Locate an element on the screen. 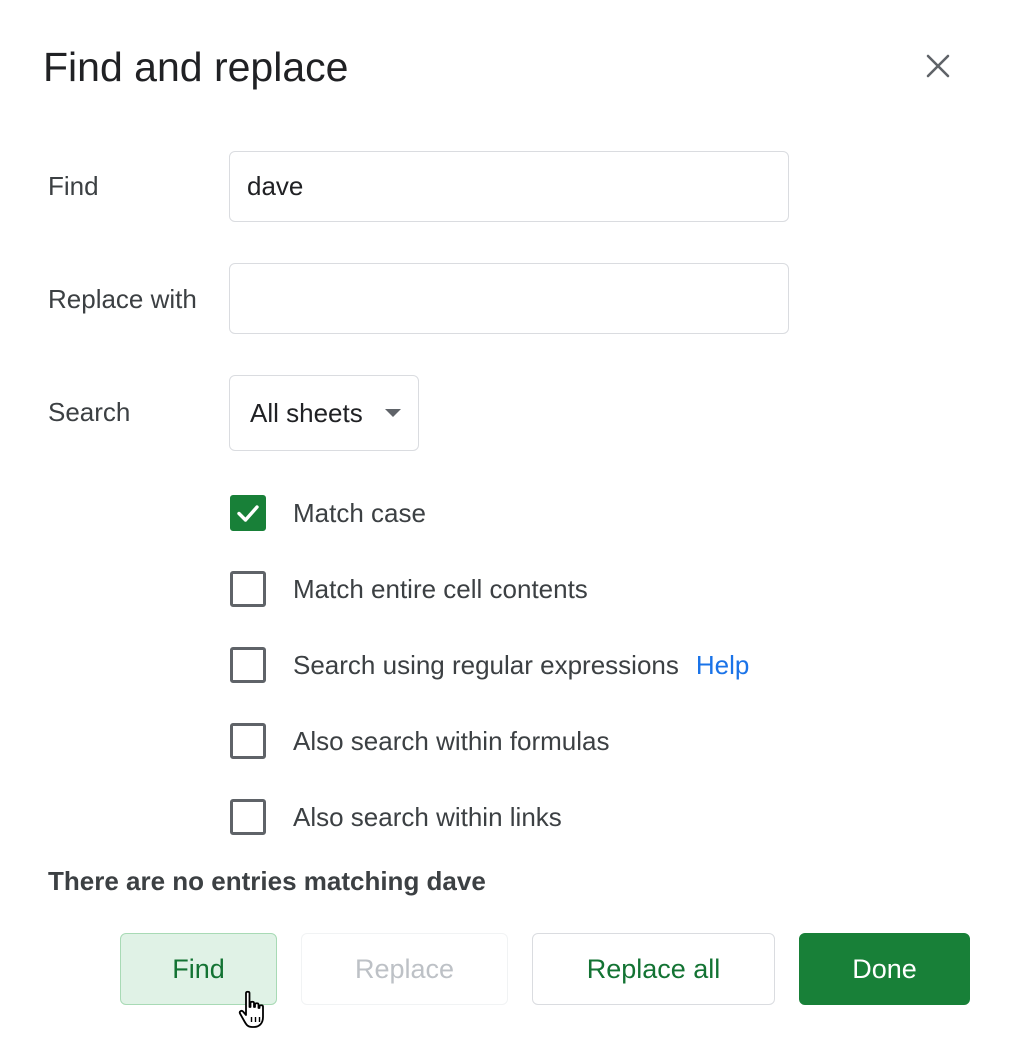  checkmark-icon is located at coordinates (248, 513).